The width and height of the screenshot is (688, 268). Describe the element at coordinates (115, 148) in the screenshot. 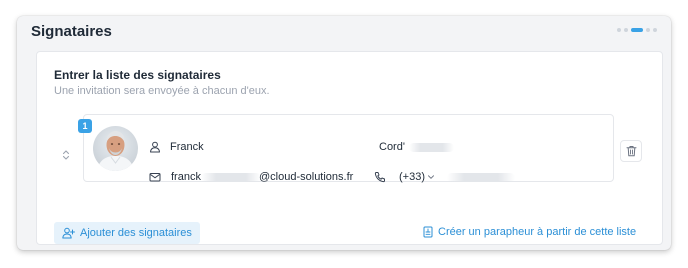

I see `avatar` at that location.